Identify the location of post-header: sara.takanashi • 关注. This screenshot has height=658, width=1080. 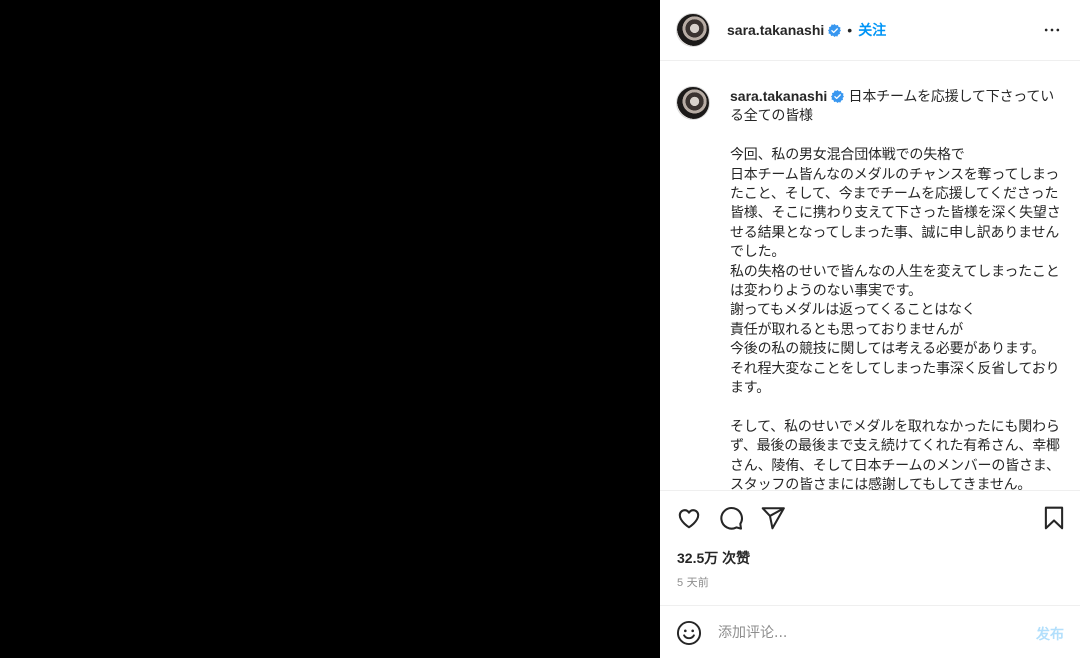
(870, 30).